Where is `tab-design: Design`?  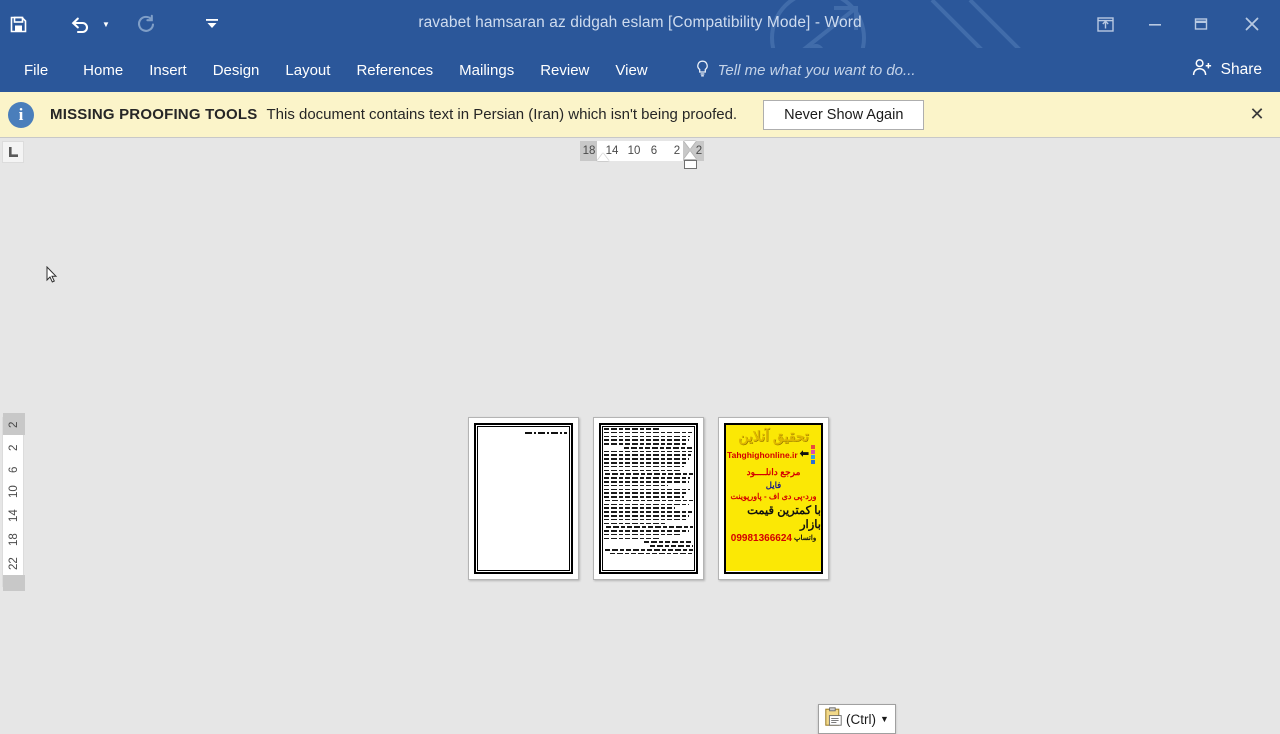
tab-design: Design is located at coordinates (236, 70).